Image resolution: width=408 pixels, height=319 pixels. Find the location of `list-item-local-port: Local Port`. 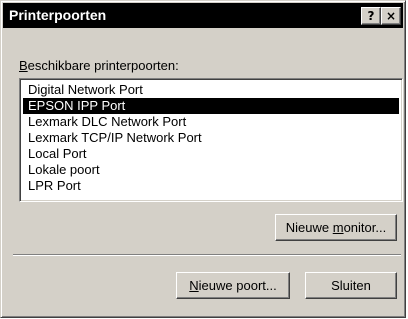

list-item-local-port: Local Port is located at coordinates (211, 154).